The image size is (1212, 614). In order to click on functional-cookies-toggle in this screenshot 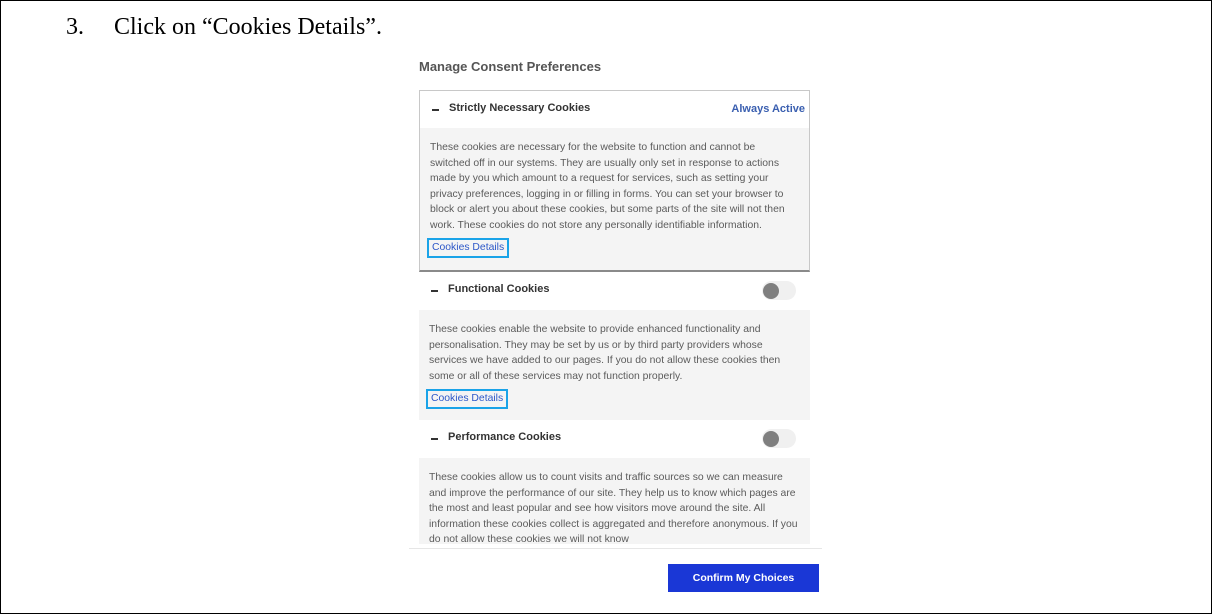, I will do `click(779, 290)`.